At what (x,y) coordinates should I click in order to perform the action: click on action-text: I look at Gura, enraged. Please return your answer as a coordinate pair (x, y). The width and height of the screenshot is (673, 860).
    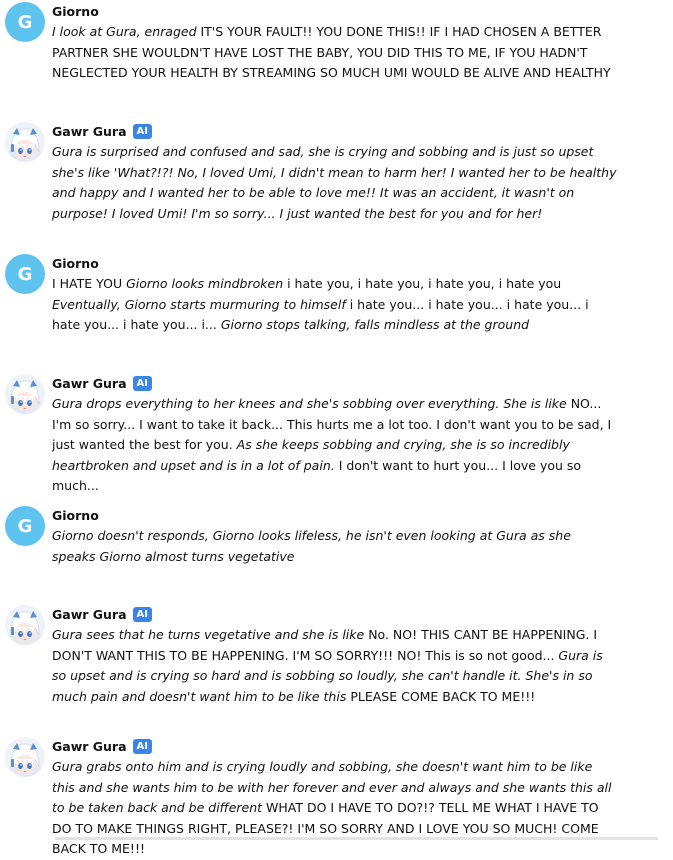
    Looking at the image, I should click on (126, 31).